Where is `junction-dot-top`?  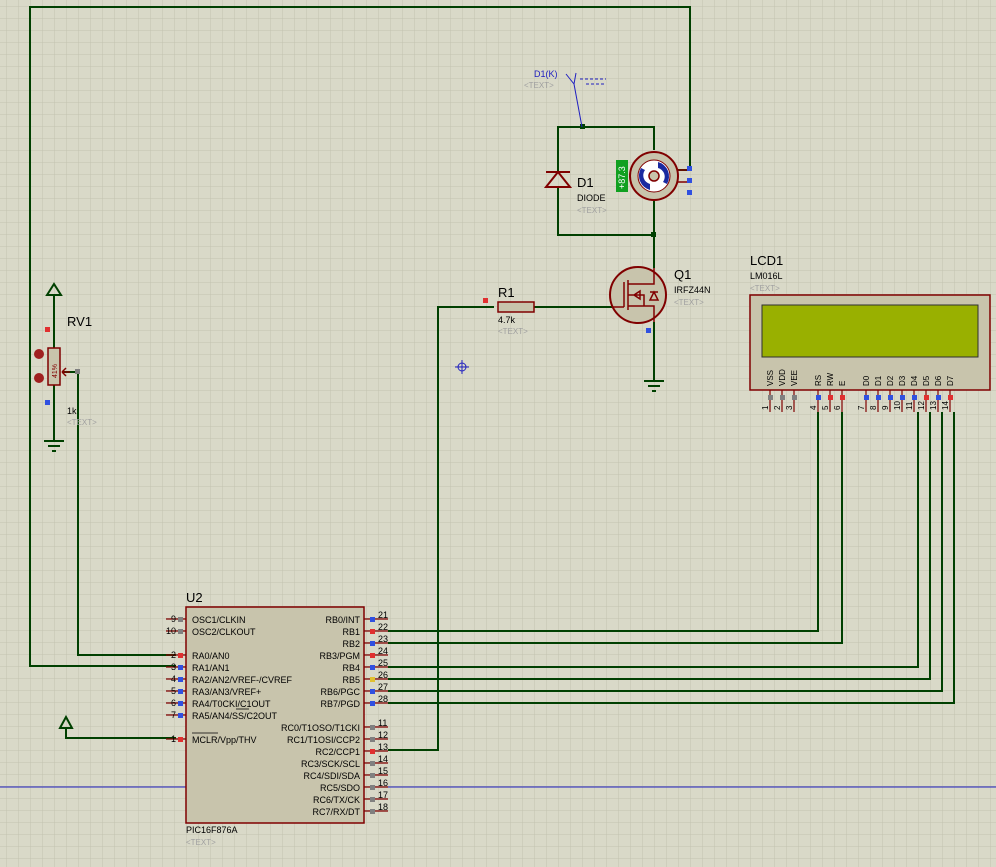 junction-dot-top is located at coordinates (582, 126).